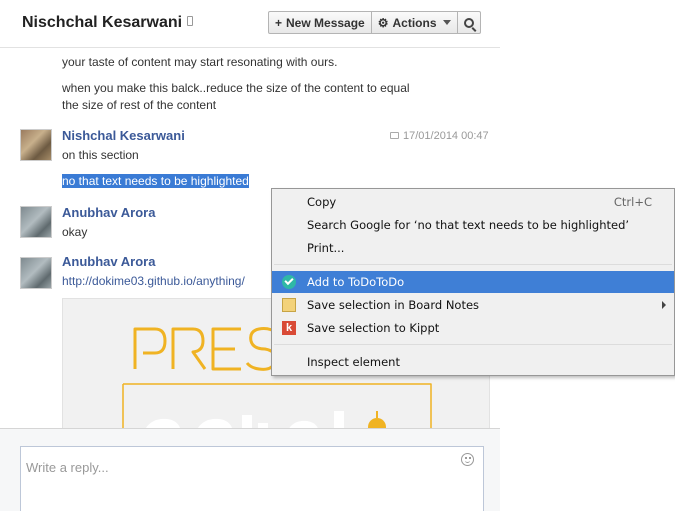 The height and width of the screenshot is (511, 675). What do you see at coordinates (383, 22) in the screenshot?
I see `gear-icon: ⚙` at bounding box center [383, 22].